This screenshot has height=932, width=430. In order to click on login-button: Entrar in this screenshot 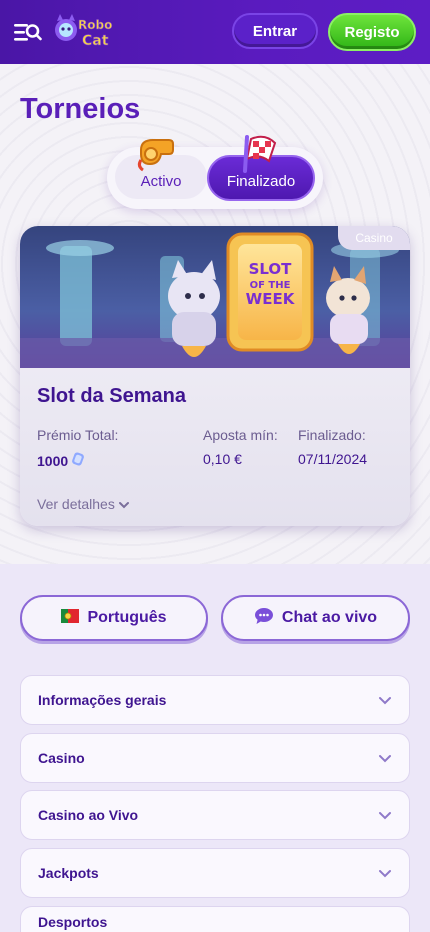, I will do `click(275, 31)`.